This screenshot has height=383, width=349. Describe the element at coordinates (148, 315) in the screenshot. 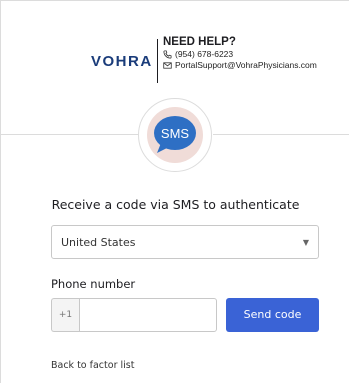

I see `phone-number-input` at that location.